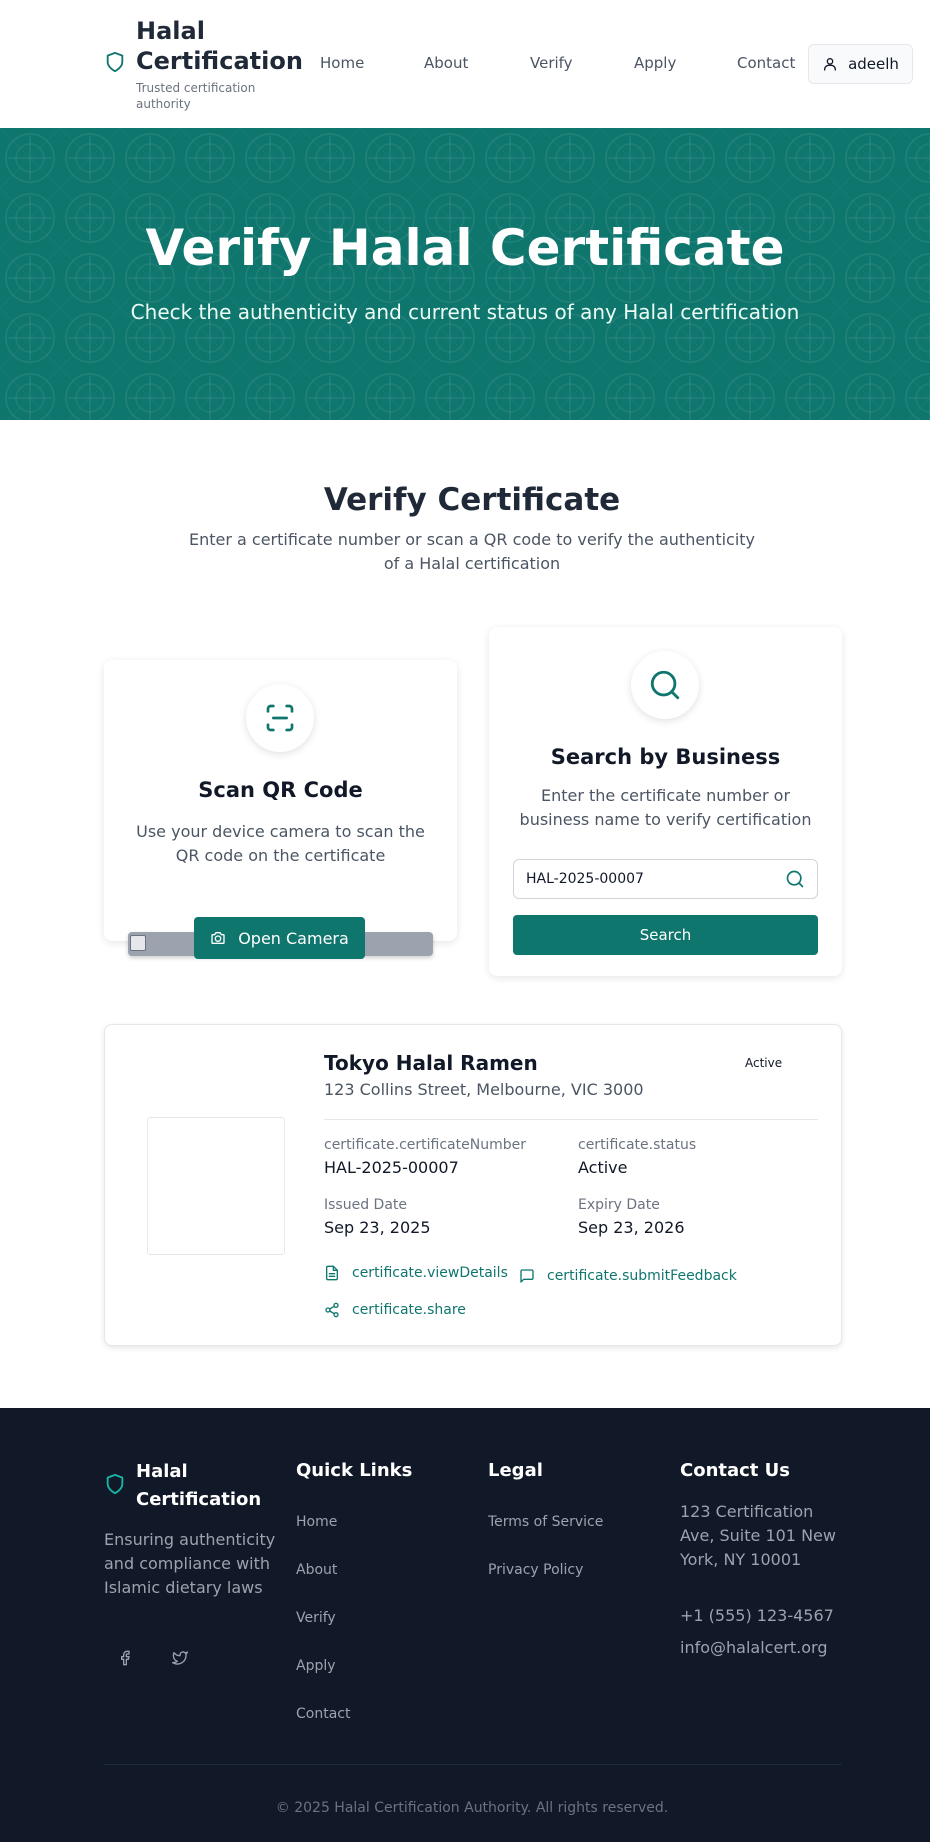  Describe the element at coordinates (473, 1764) in the screenshot. I see `footer-divider` at that location.